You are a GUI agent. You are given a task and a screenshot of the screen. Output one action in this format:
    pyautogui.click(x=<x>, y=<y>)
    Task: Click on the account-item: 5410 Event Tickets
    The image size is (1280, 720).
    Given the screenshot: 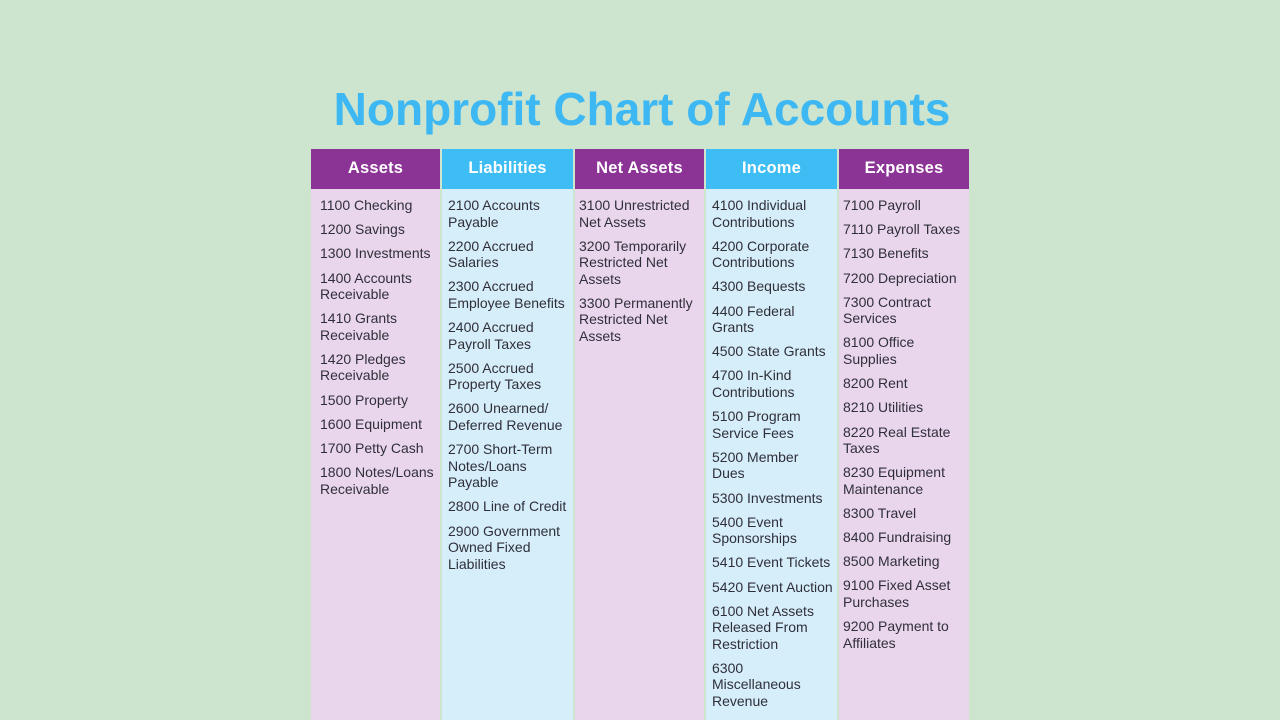 What is the action you would take?
    pyautogui.click(x=771, y=562)
    